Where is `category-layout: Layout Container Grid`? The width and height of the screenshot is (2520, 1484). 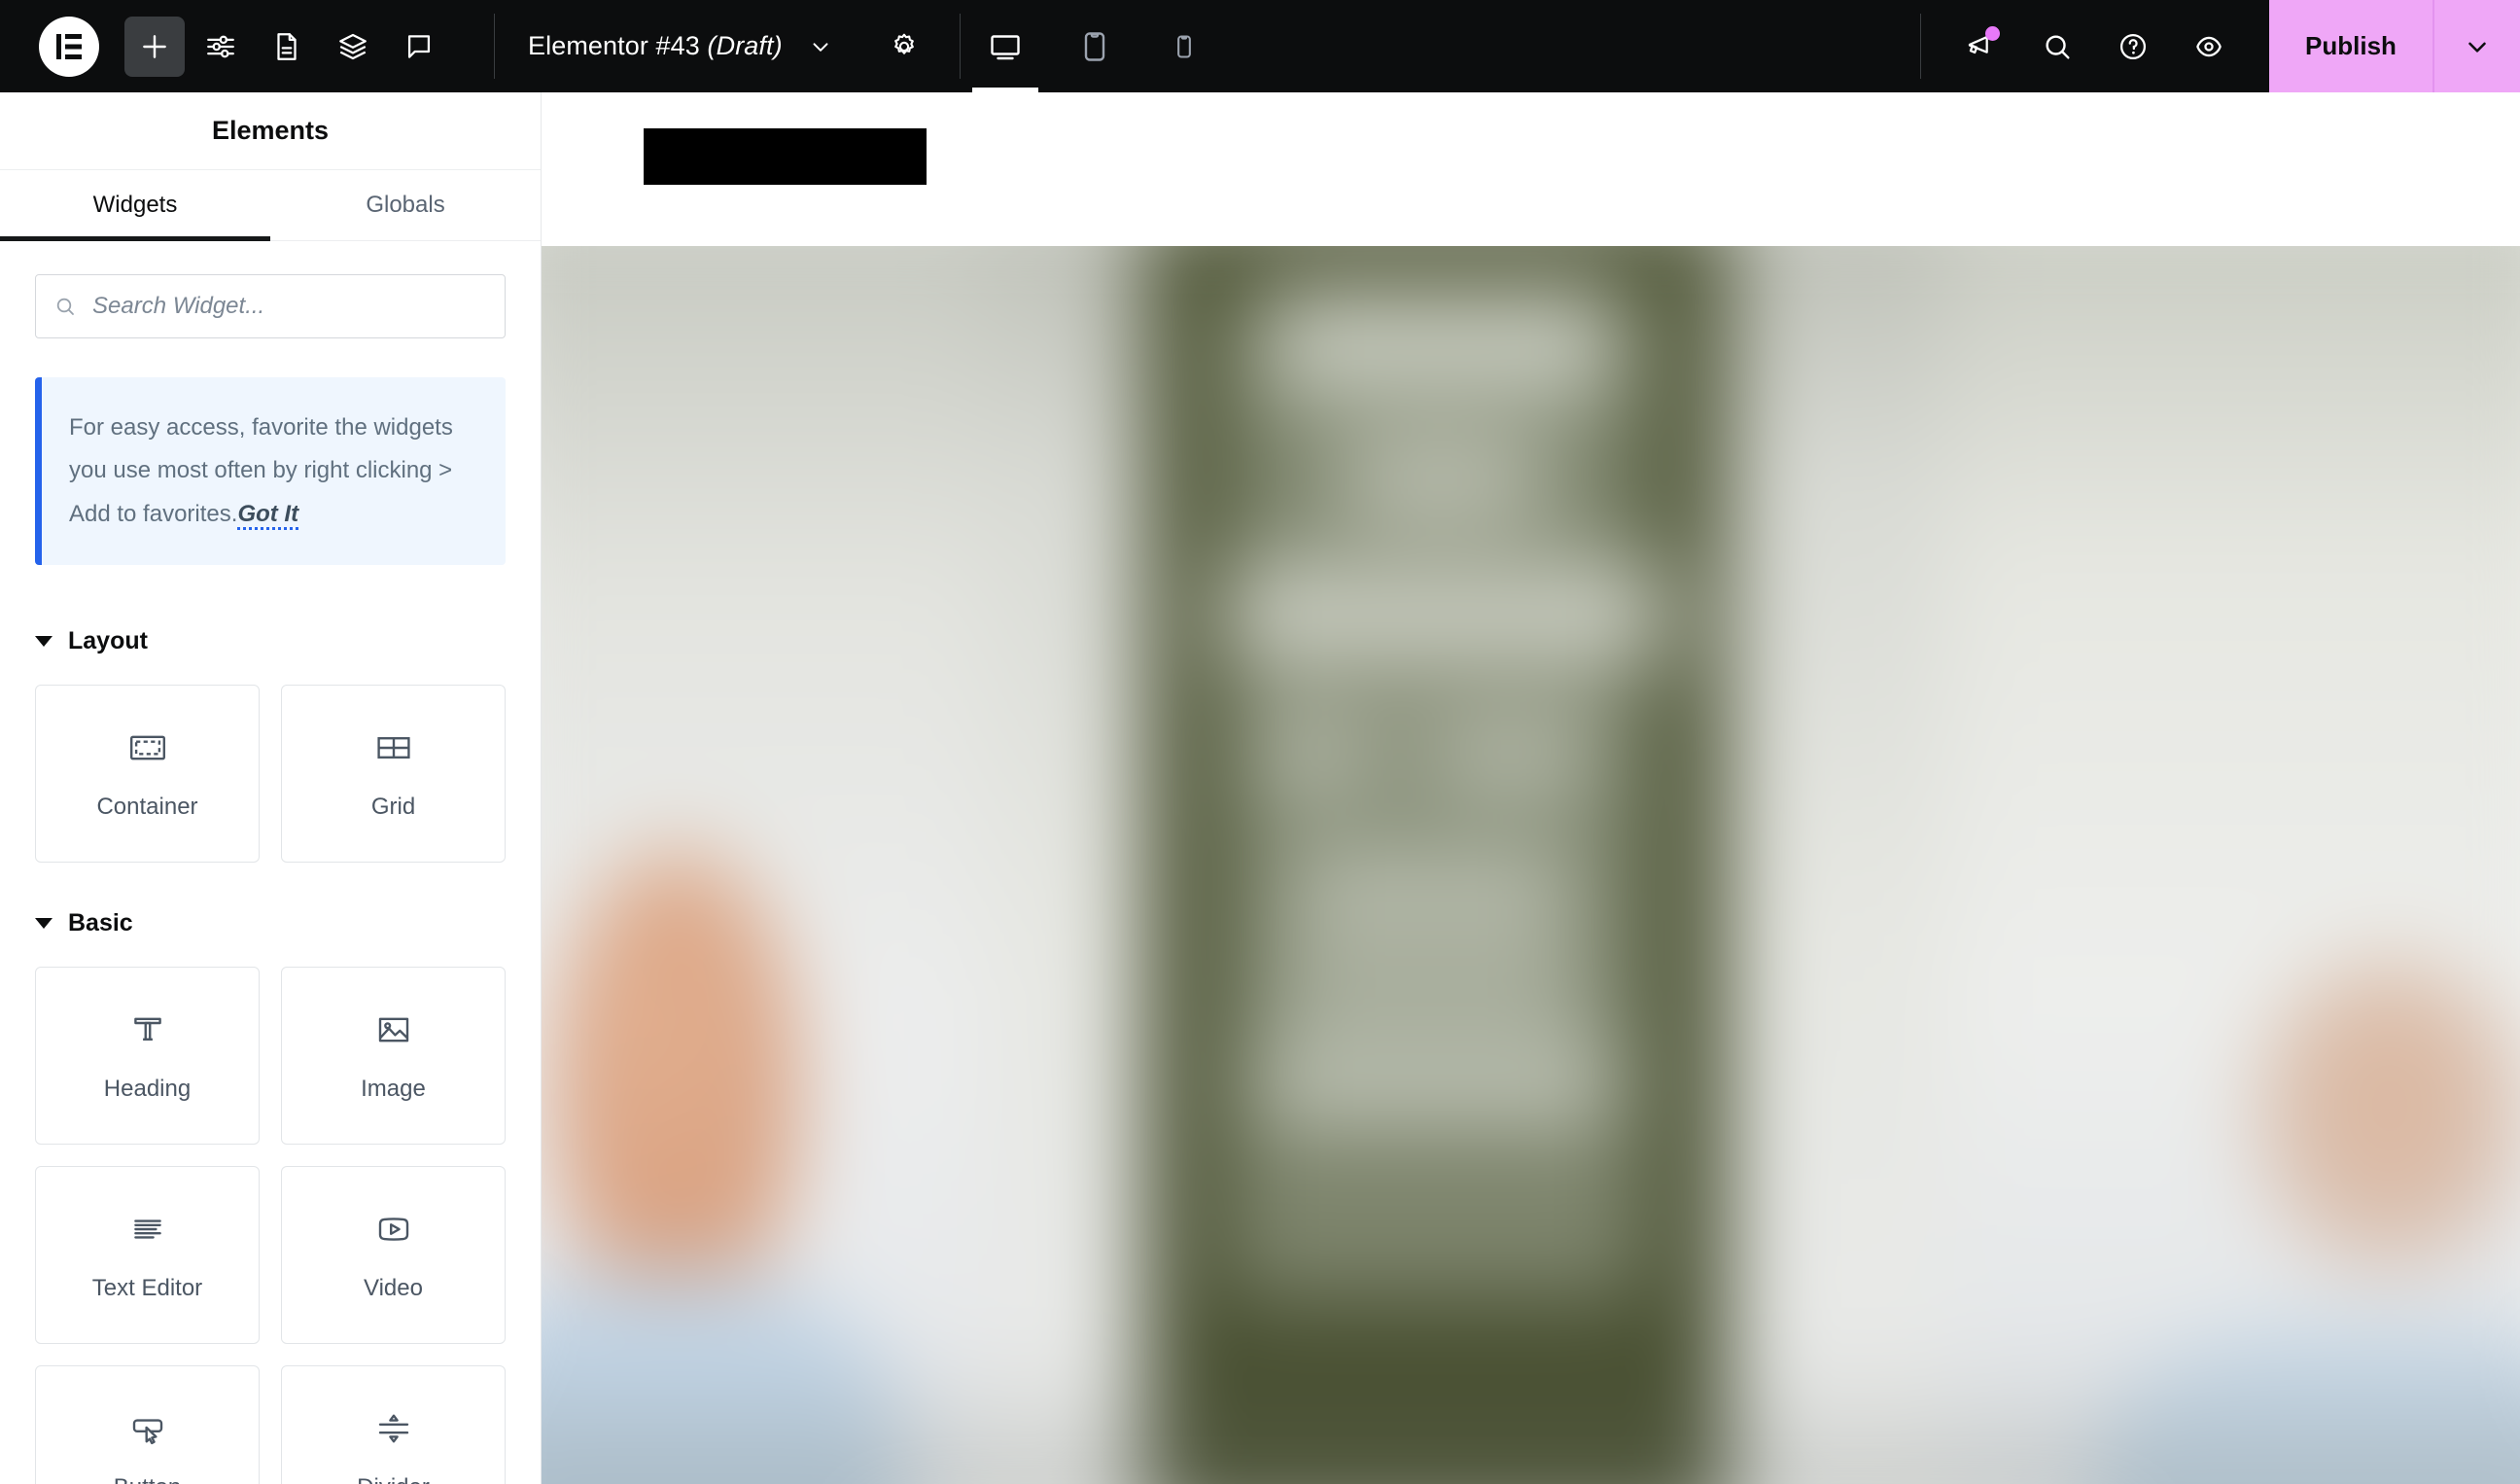
category-layout: Layout Container Grid is located at coordinates (270, 746).